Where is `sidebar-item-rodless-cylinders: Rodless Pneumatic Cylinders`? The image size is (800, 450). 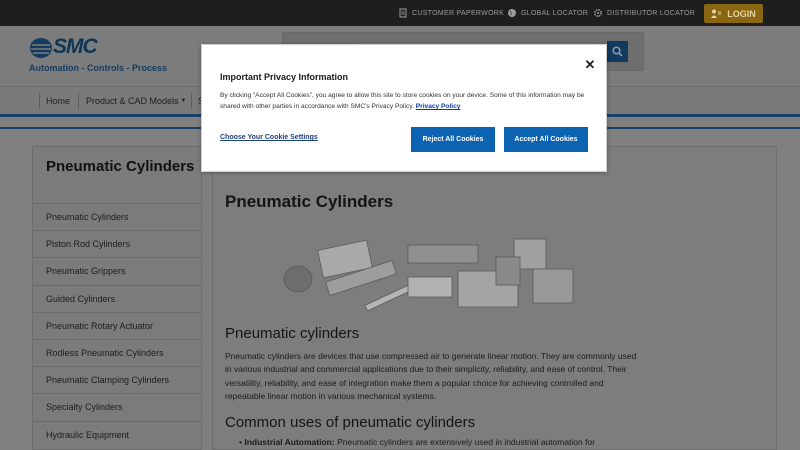 sidebar-item-rodless-cylinders: Rodless Pneumatic Cylinders is located at coordinates (117, 352).